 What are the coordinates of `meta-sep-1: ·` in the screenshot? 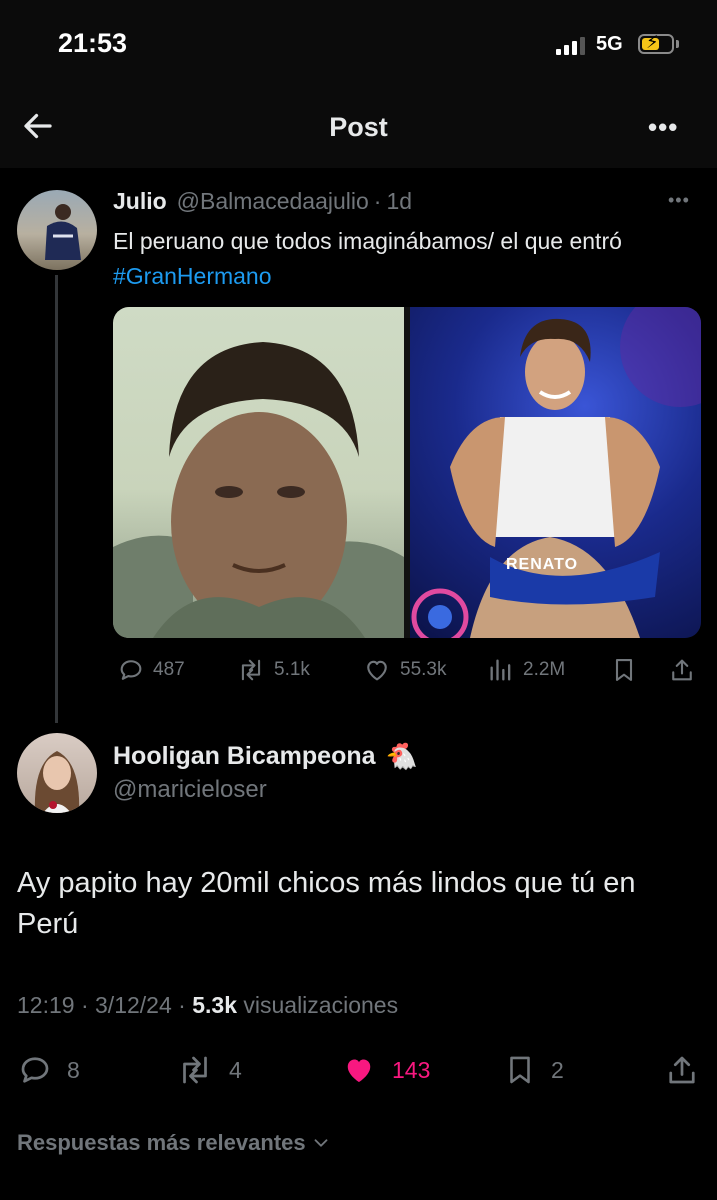 It's located at (84, 1005).